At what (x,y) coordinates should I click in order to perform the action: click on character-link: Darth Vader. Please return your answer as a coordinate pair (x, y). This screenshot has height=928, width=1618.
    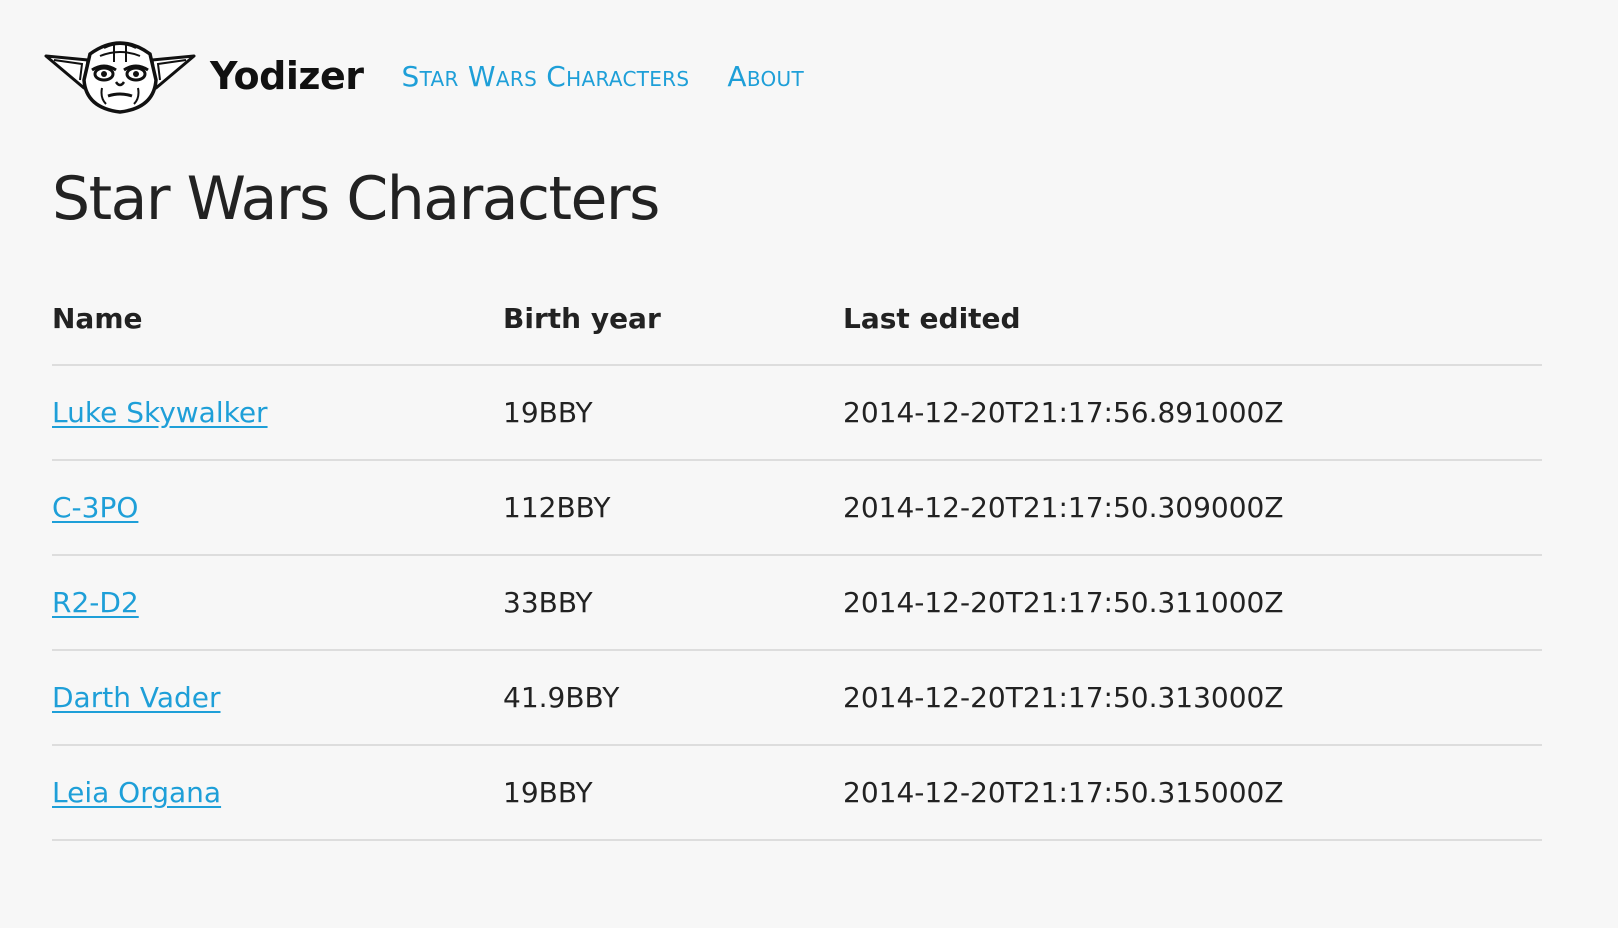
    Looking at the image, I should click on (136, 697).